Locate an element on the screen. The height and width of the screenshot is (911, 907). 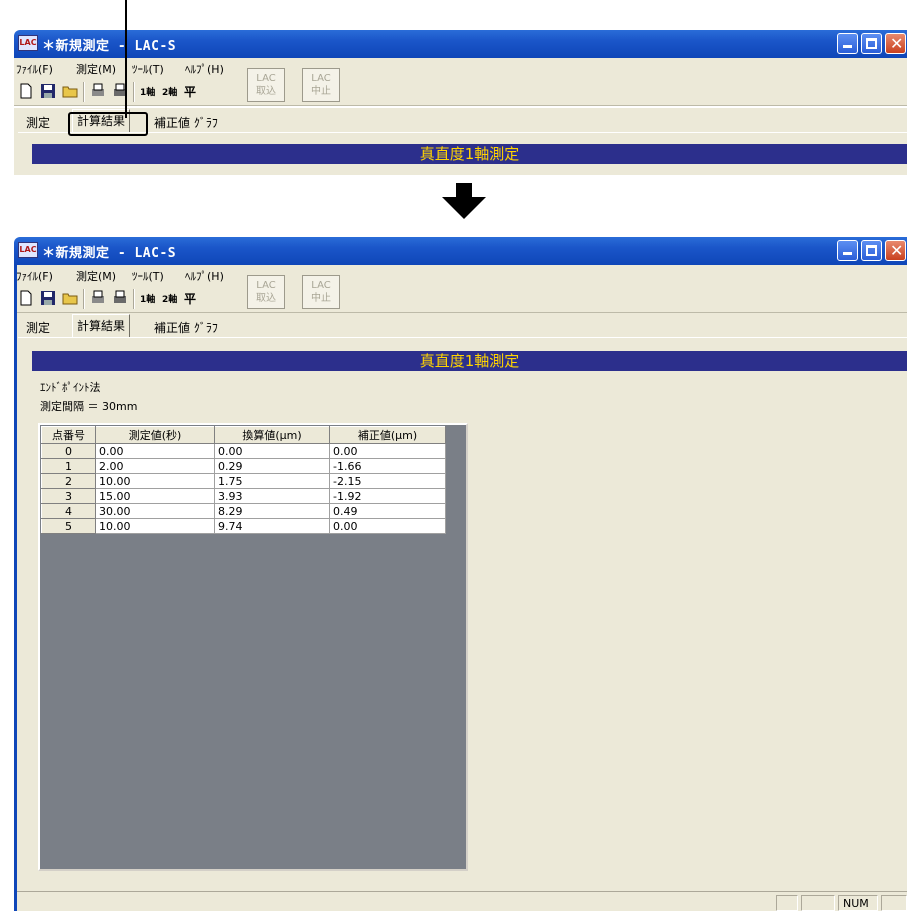
cell-measured: 0.00 is located at coordinates (155, 451).